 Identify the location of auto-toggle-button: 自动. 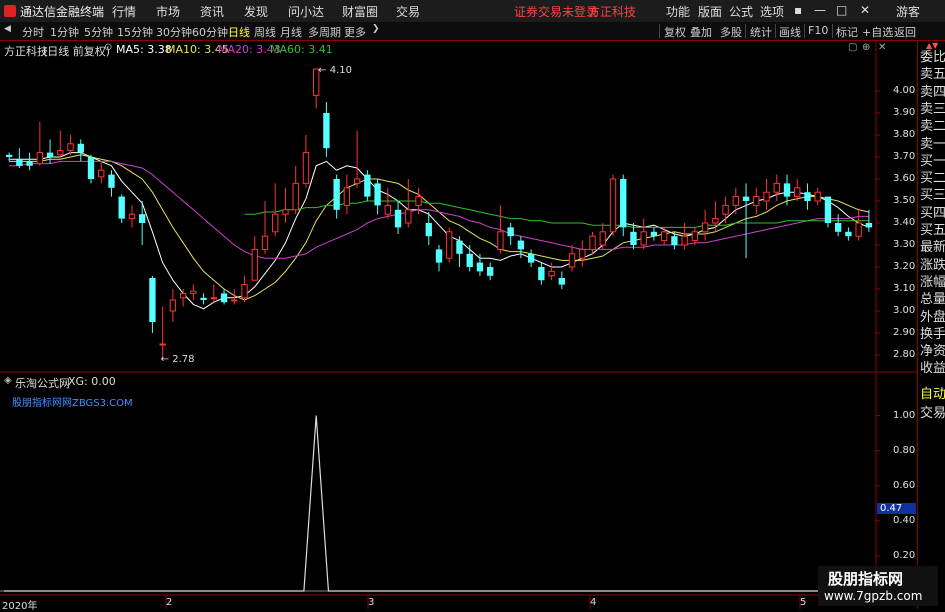
(932, 392).